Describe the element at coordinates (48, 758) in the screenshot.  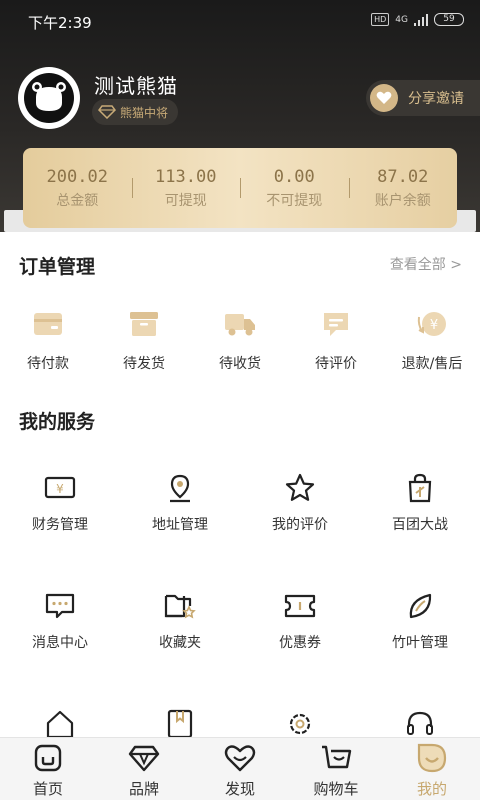
I see `home-icon` at that location.